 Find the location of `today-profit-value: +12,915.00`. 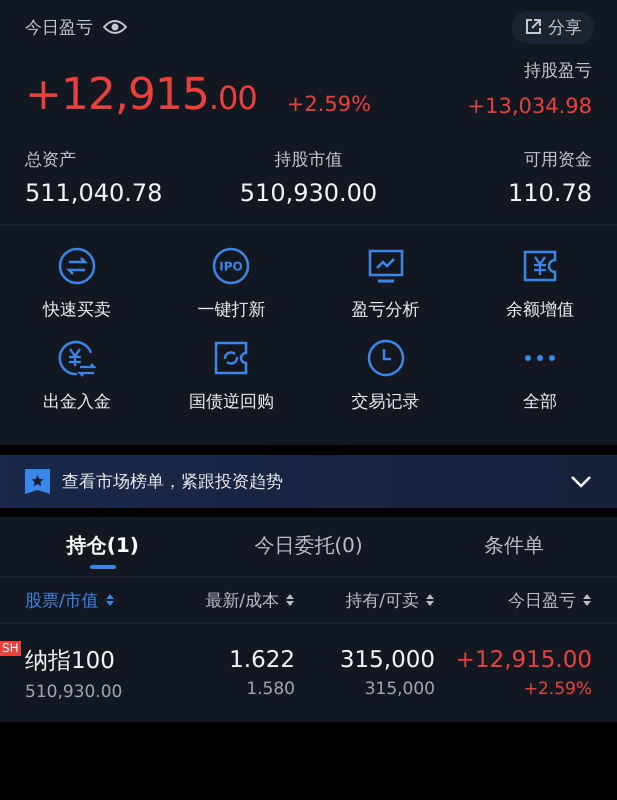

today-profit-value: +12,915.00 is located at coordinates (141, 95).